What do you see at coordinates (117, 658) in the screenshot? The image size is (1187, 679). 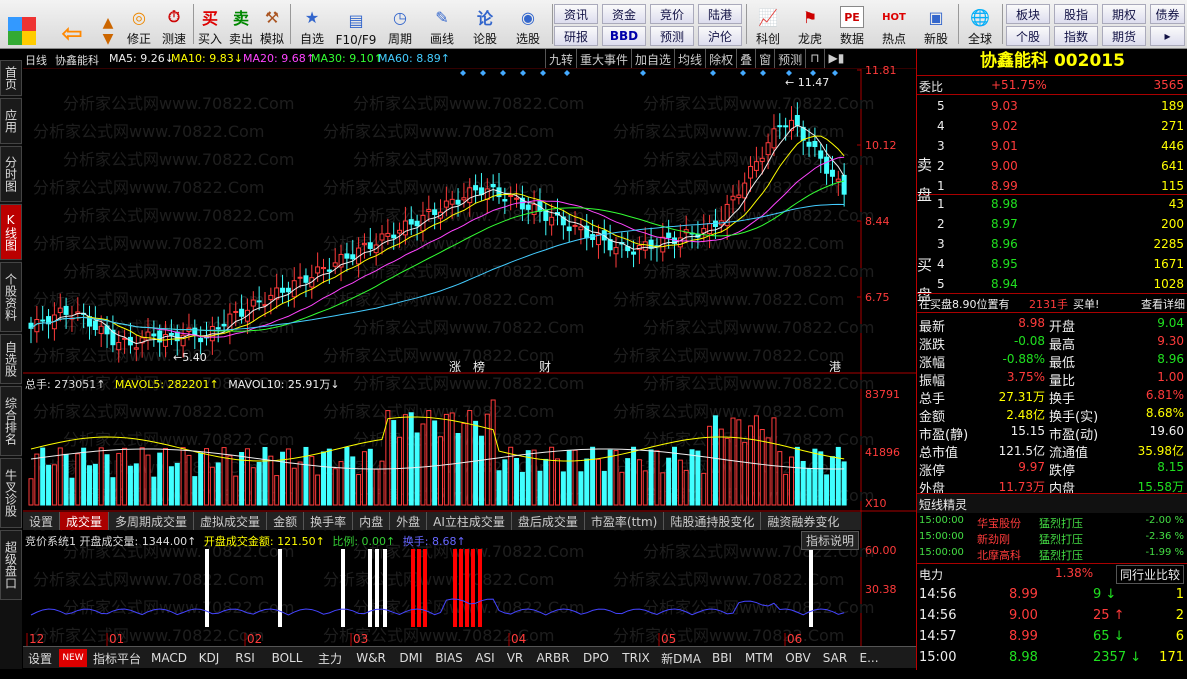 I see `btab-platform: 指标平台` at bounding box center [117, 658].